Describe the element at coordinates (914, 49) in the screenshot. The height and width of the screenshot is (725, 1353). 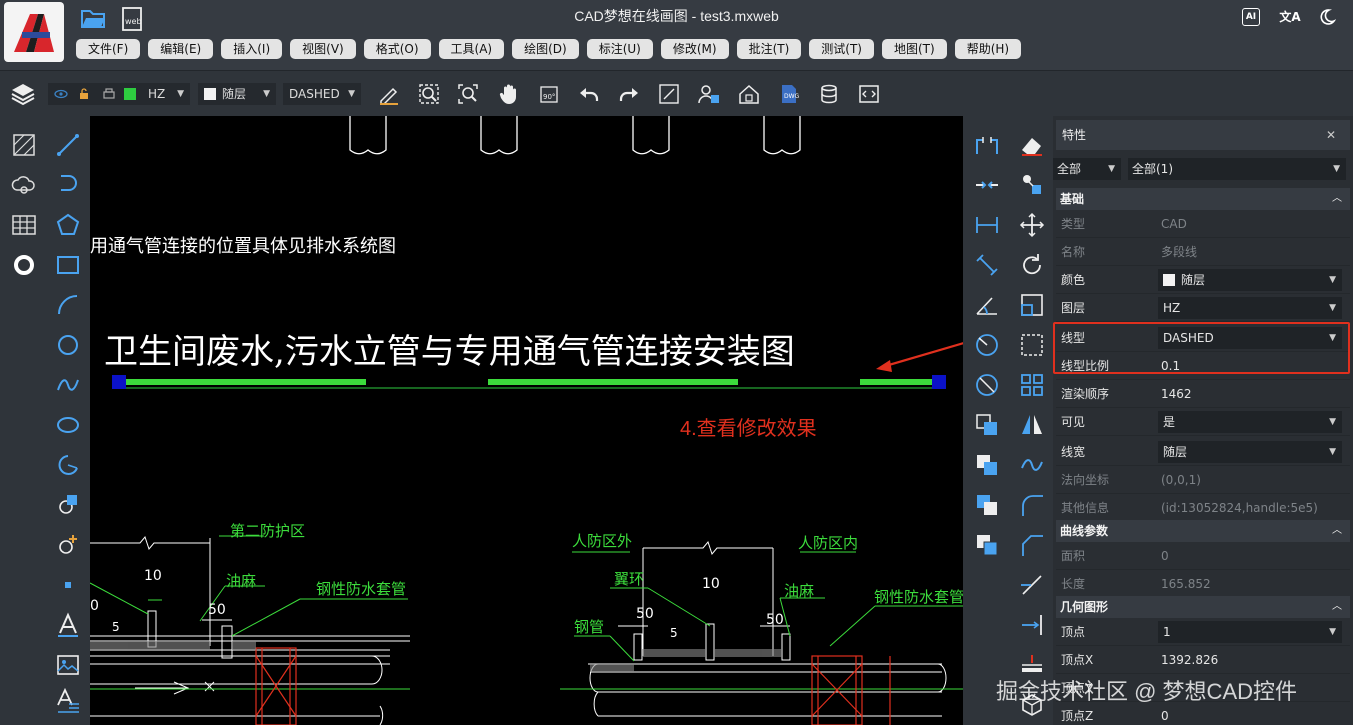
I see `menu-map: 地图(T)` at that location.